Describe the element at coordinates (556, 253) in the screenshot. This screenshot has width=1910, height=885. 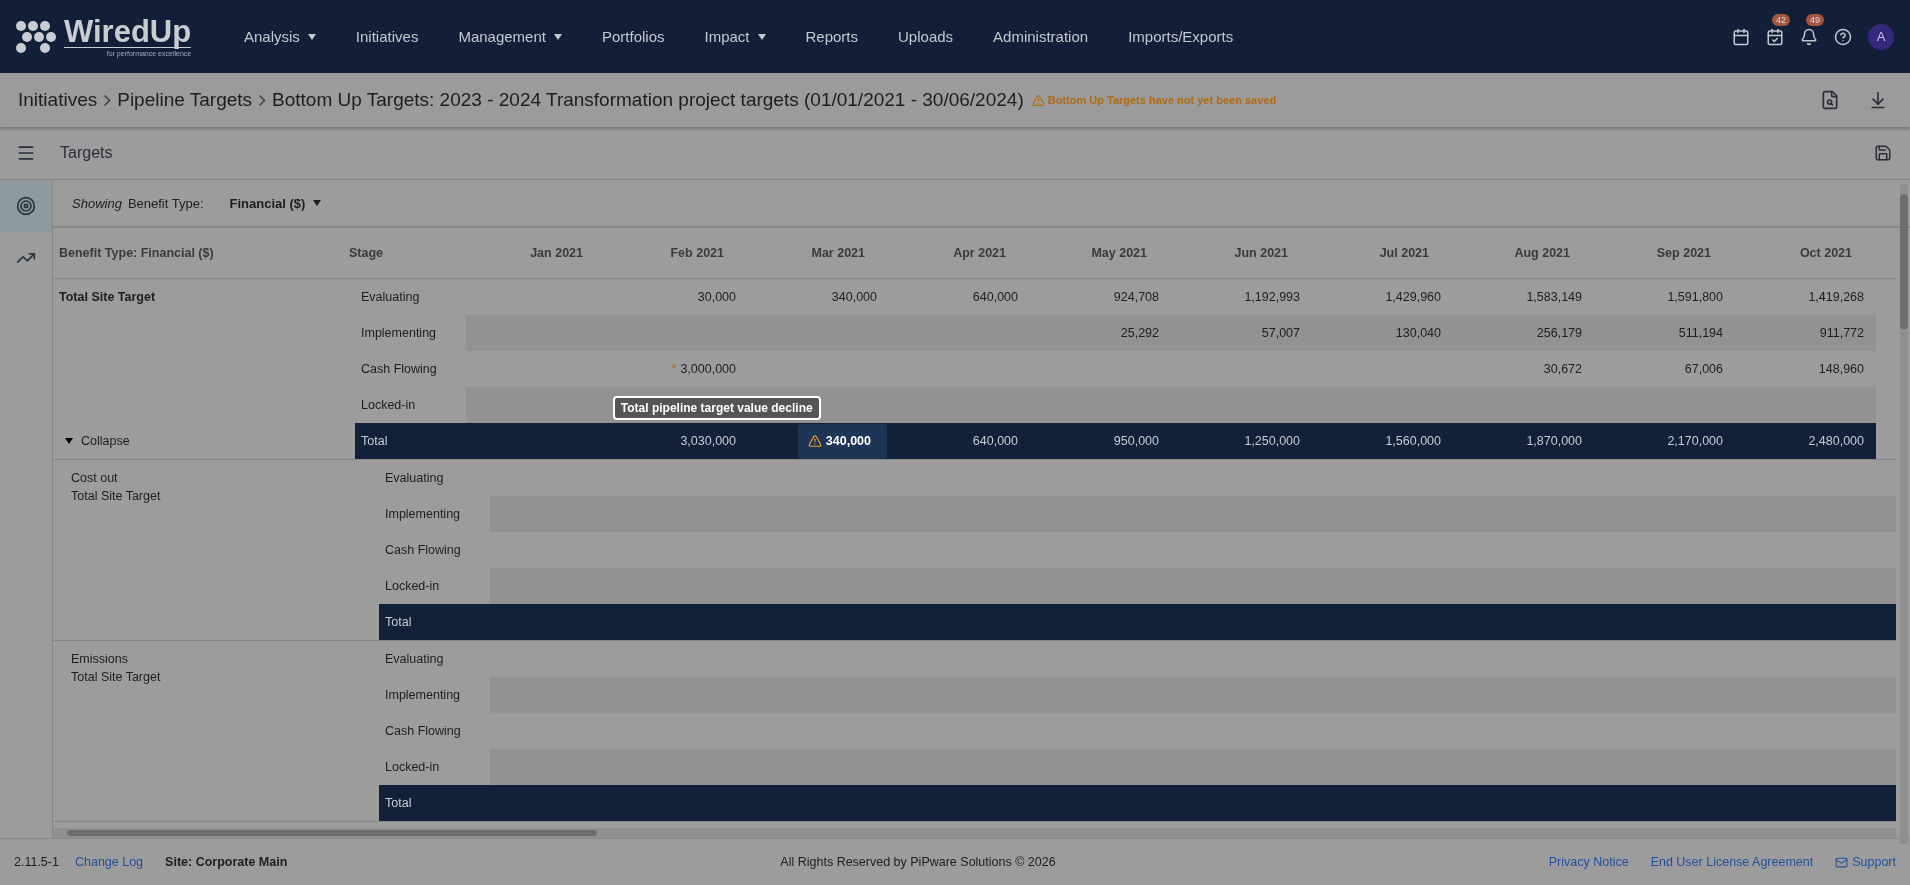
I see `column-header: Jan 2021` at that location.